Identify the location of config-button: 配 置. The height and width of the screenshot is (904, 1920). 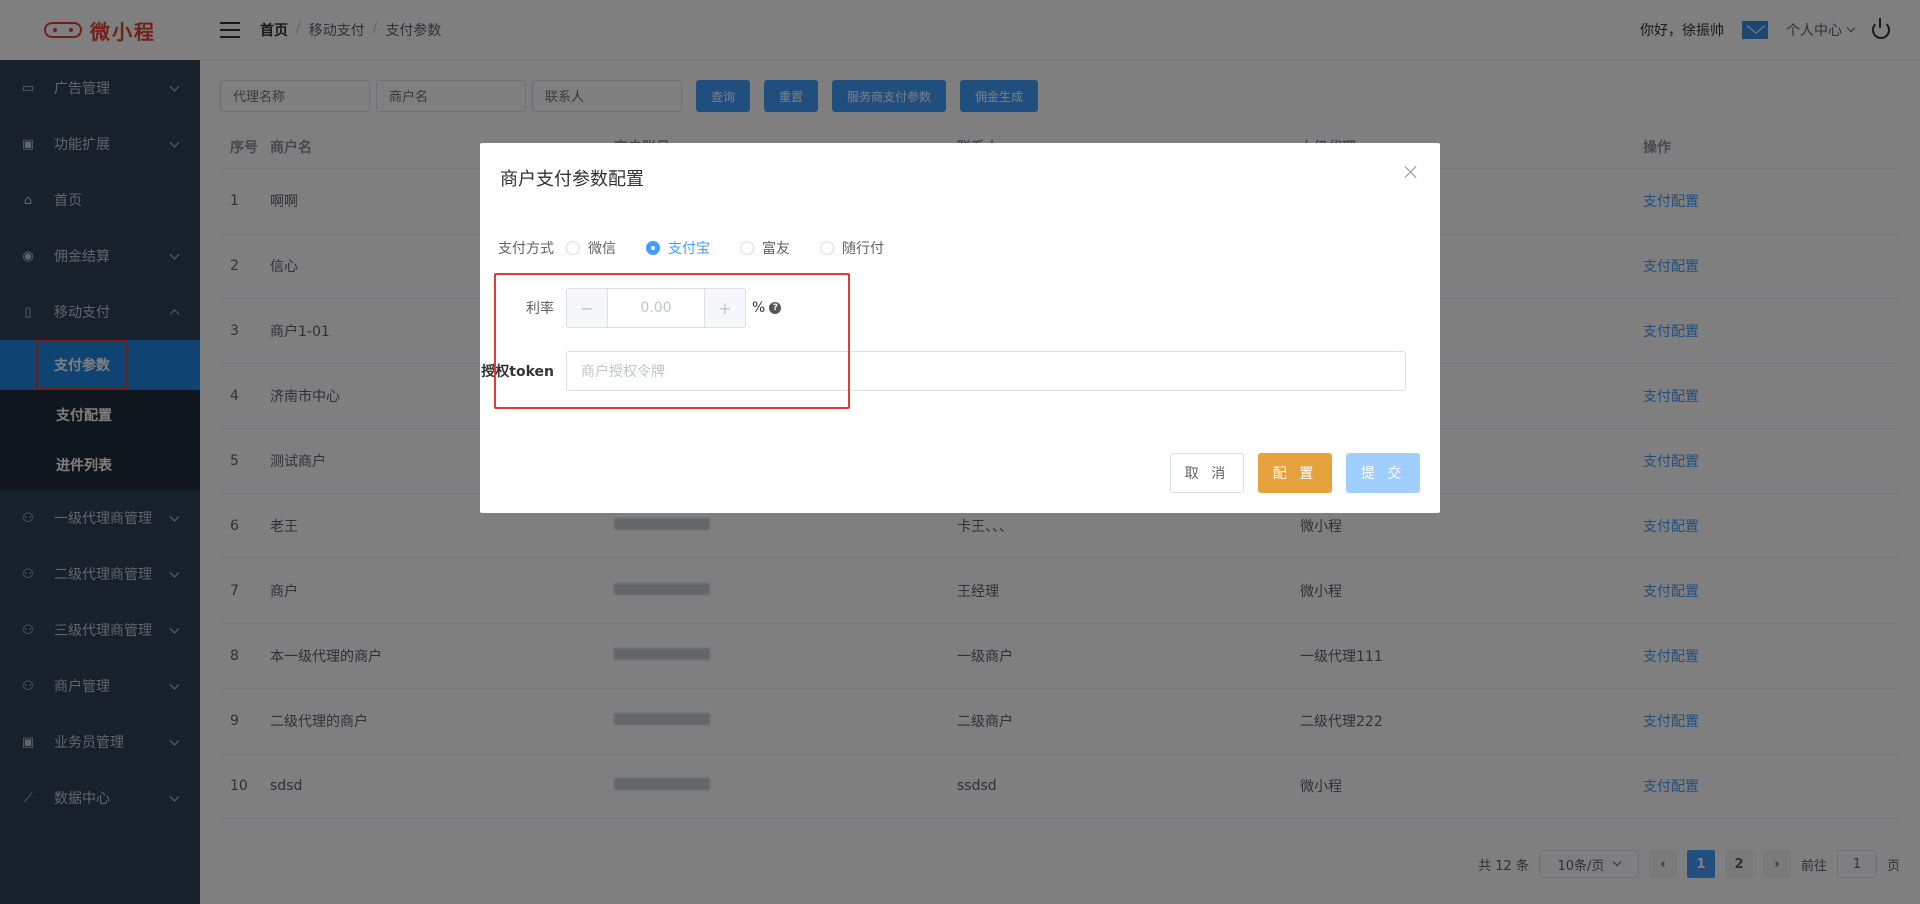
(1295, 473).